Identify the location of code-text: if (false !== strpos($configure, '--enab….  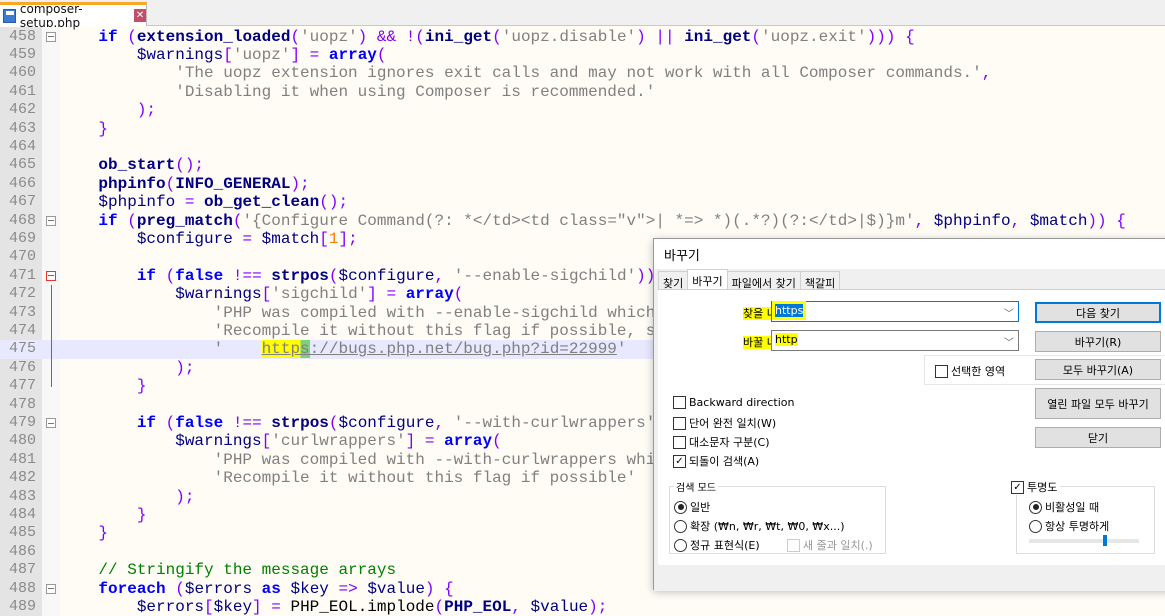
(367, 276).